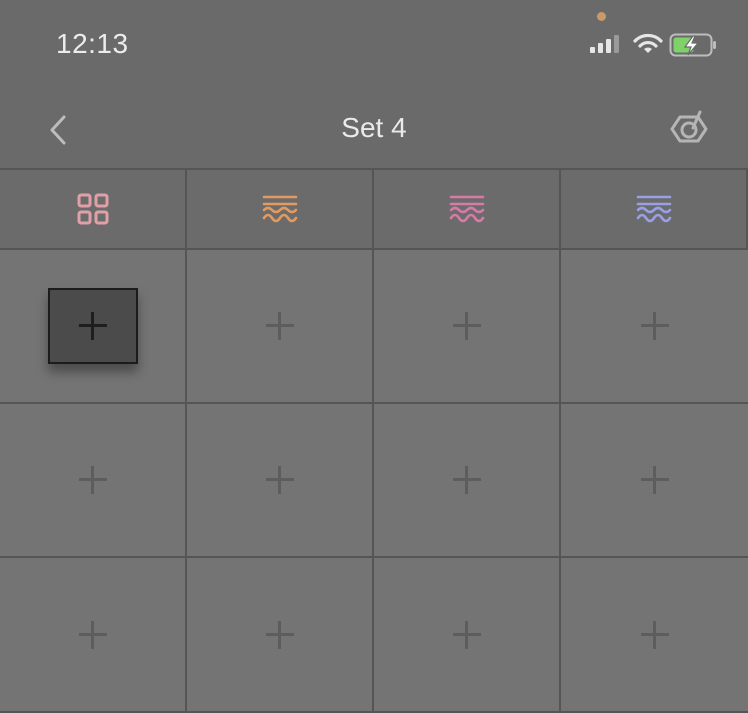 The image size is (748, 713). Describe the element at coordinates (692, 45) in the screenshot. I see `battery-charging-icon` at that location.